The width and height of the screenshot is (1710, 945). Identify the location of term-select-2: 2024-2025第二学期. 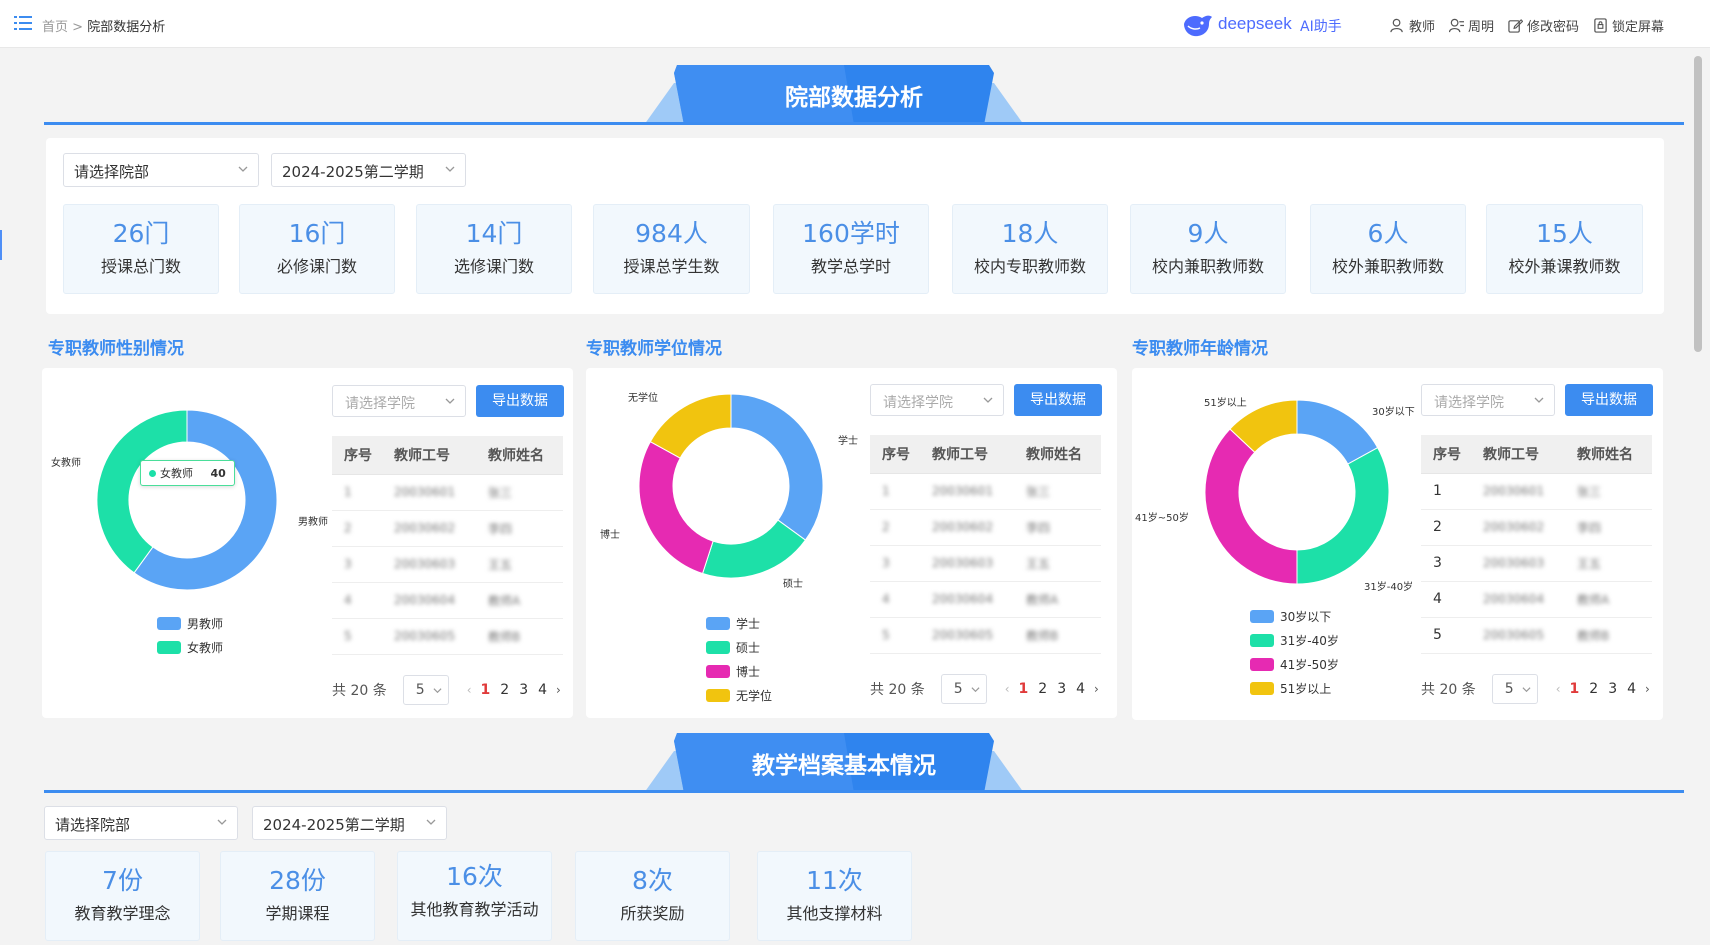
(349, 823).